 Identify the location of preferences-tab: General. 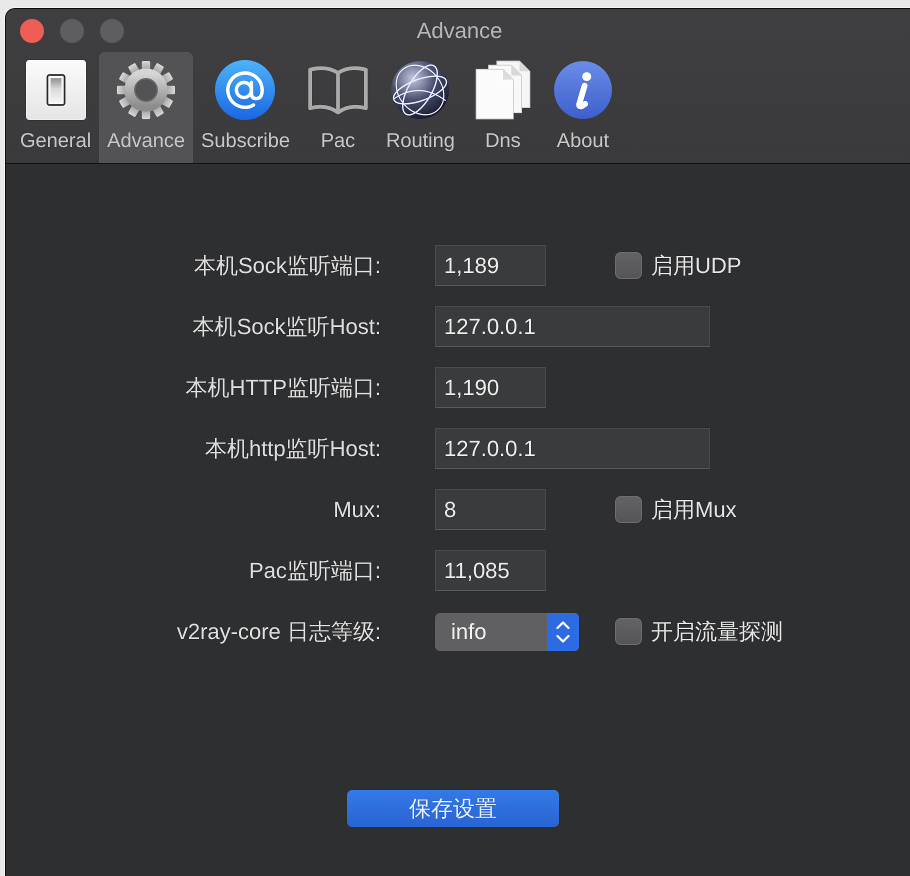
(56, 107).